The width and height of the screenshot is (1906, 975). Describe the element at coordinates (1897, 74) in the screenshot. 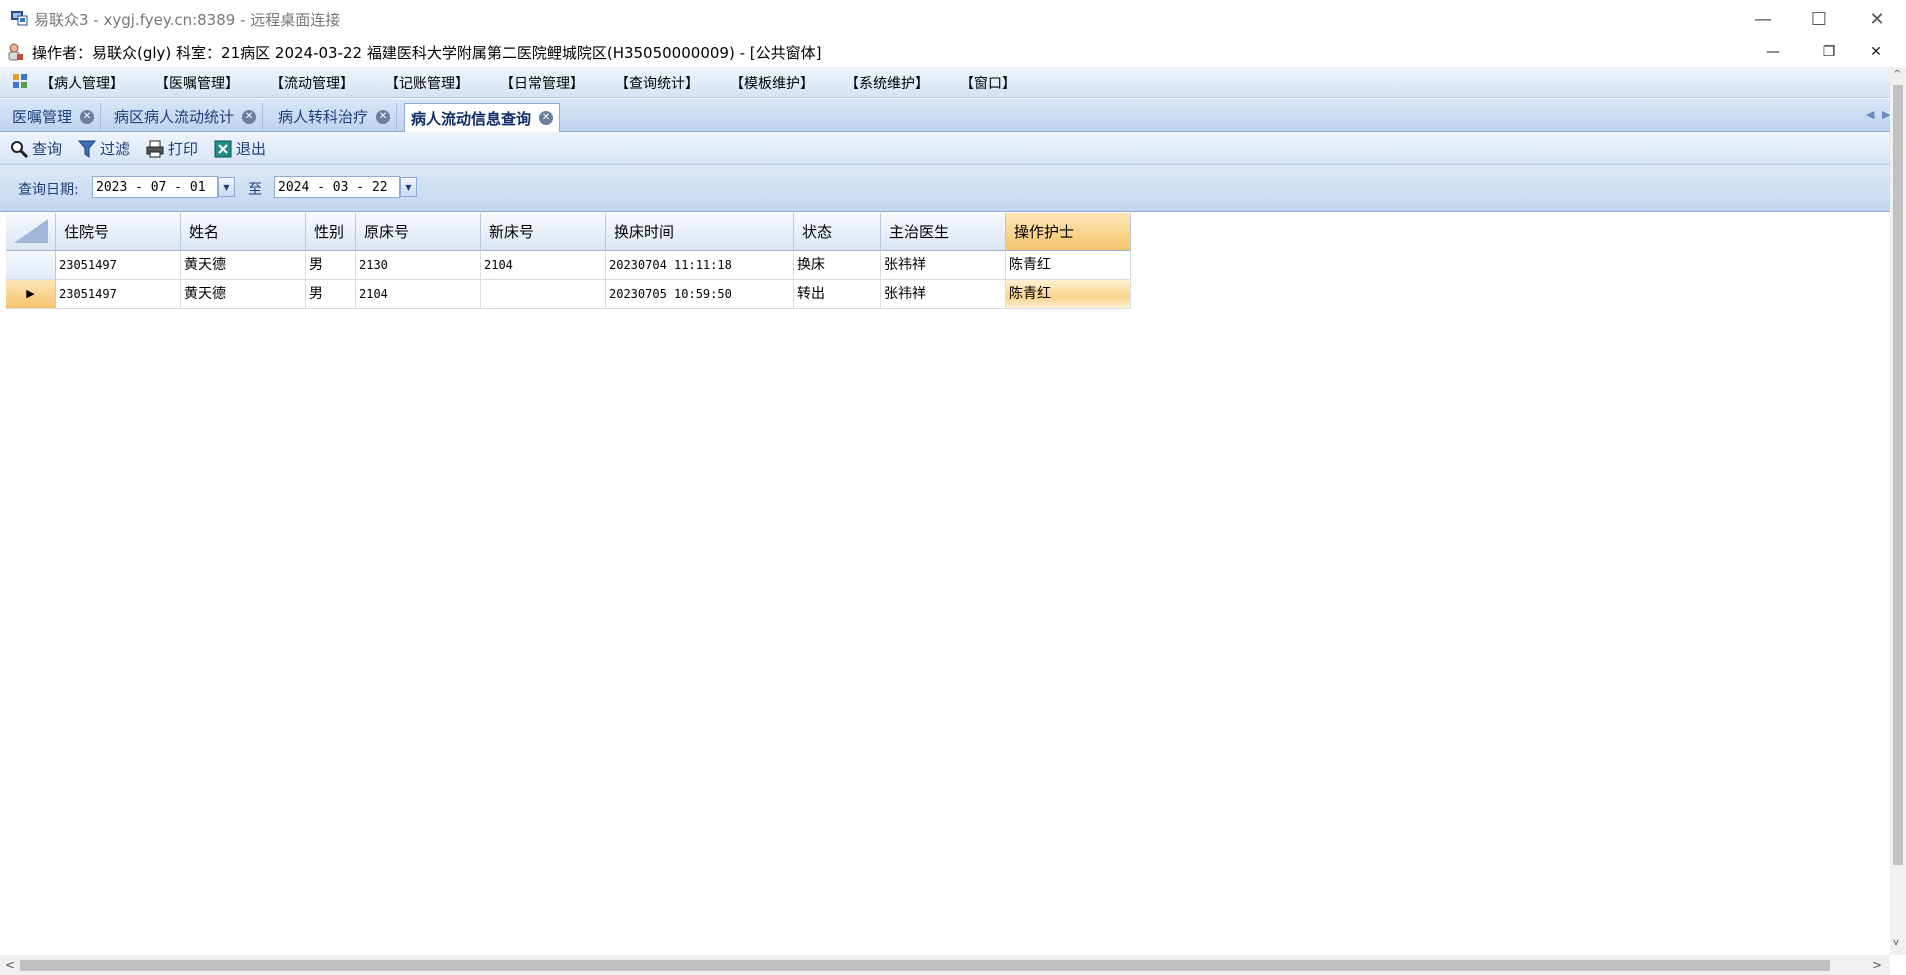

I see `scroll-up-icon: ^` at that location.